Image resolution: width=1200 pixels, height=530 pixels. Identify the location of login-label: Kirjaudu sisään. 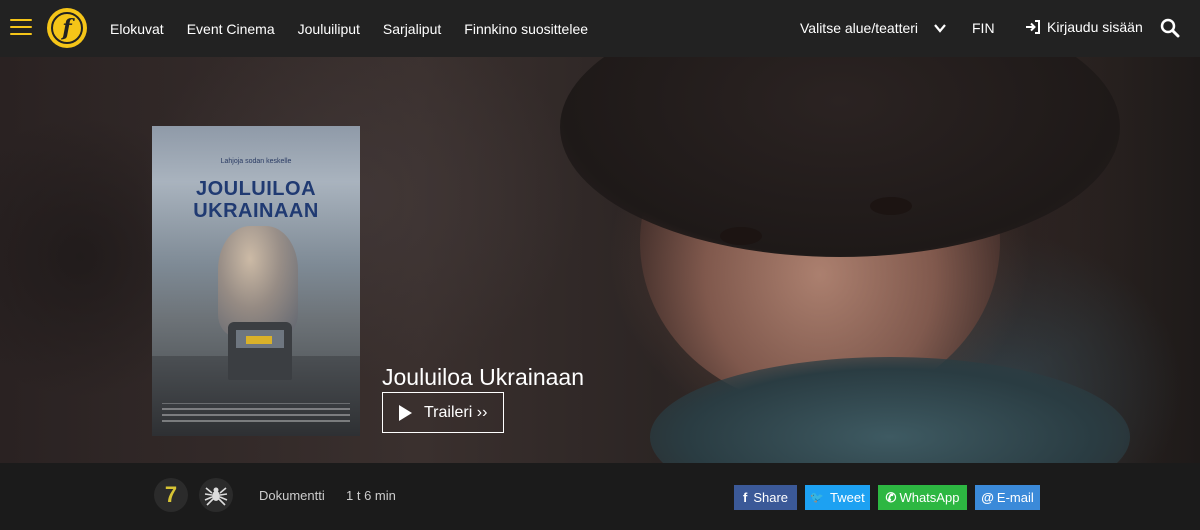
(1095, 27).